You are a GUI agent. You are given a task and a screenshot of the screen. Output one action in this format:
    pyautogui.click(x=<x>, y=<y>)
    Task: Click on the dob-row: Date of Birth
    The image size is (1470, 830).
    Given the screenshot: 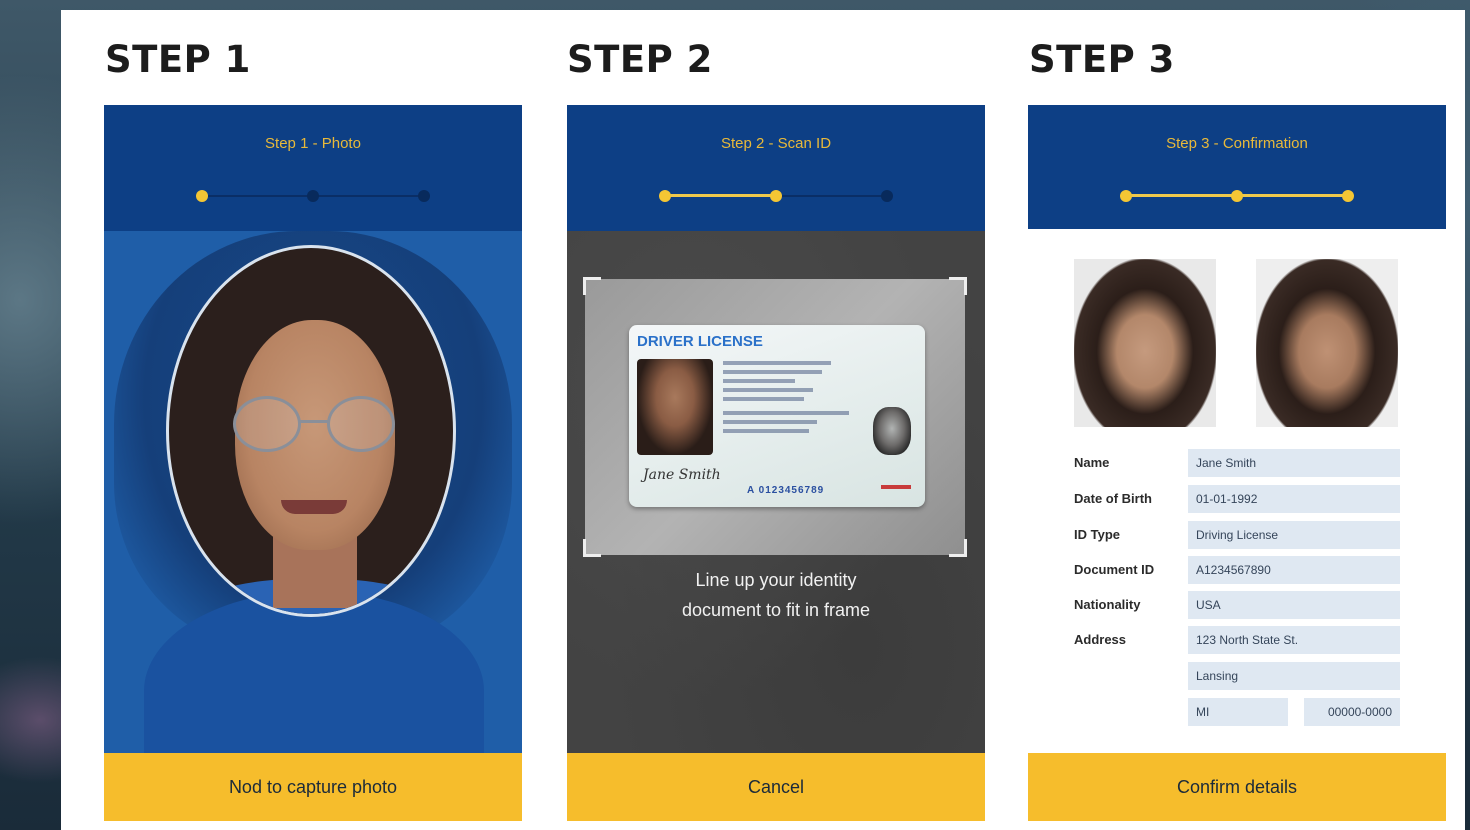 What is the action you would take?
    pyautogui.click(x=1237, y=499)
    